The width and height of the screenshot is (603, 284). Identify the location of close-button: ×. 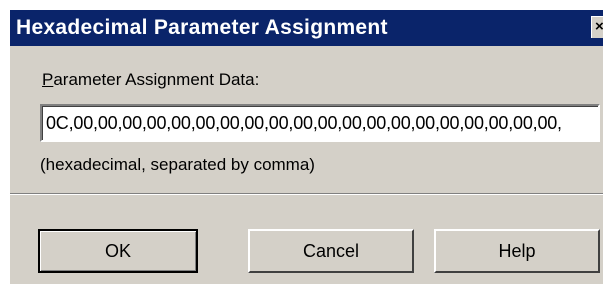
(597, 27).